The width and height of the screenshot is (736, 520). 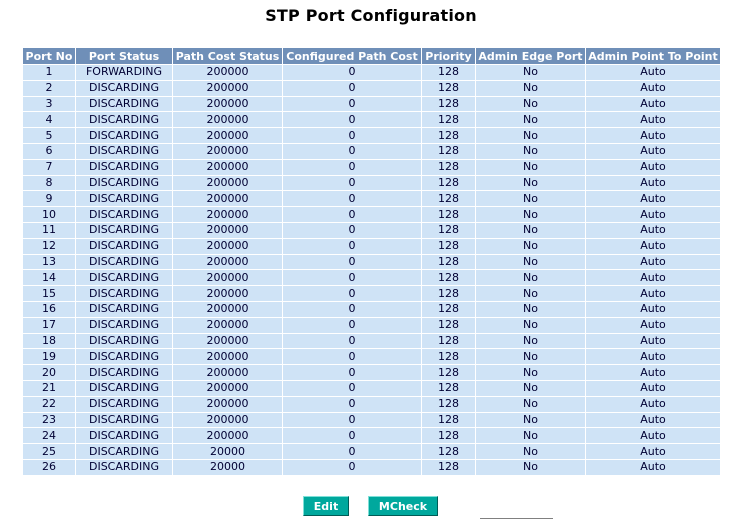 I want to click on cell-port-no: 20, so click(x=49, y=372).